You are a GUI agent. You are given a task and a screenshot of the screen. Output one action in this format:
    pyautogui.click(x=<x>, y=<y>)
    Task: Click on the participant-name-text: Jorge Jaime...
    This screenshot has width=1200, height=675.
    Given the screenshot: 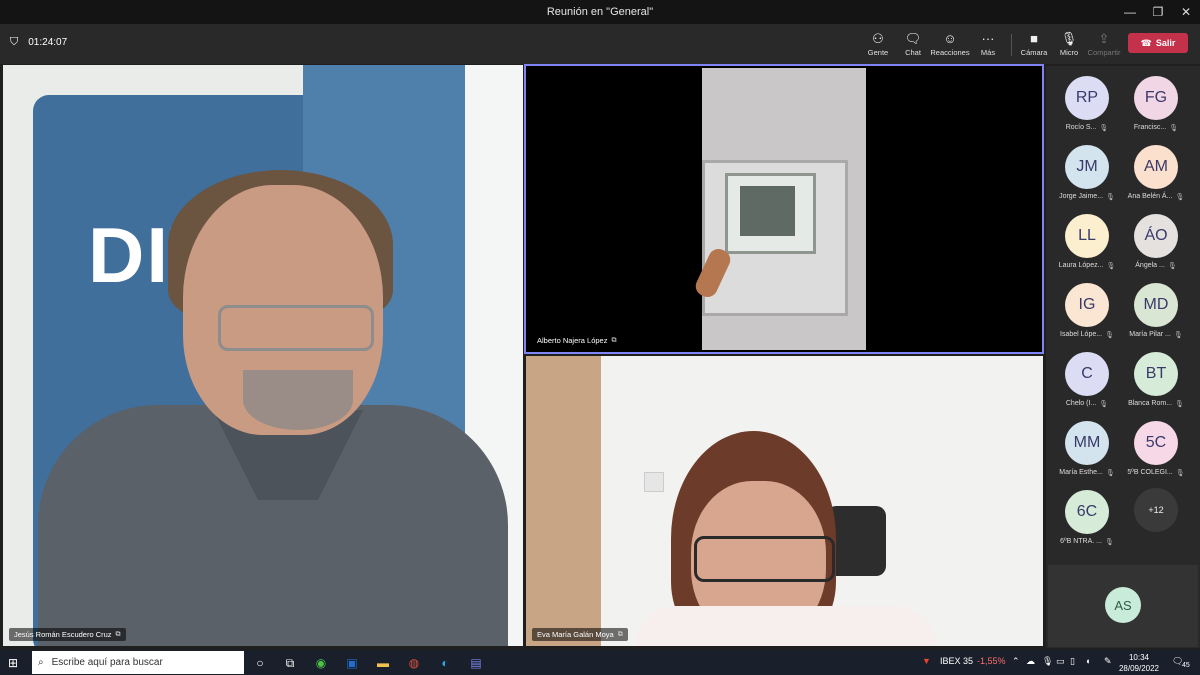 What is the action you would take?
    pyautogui.click(x=1081, y=196)
    